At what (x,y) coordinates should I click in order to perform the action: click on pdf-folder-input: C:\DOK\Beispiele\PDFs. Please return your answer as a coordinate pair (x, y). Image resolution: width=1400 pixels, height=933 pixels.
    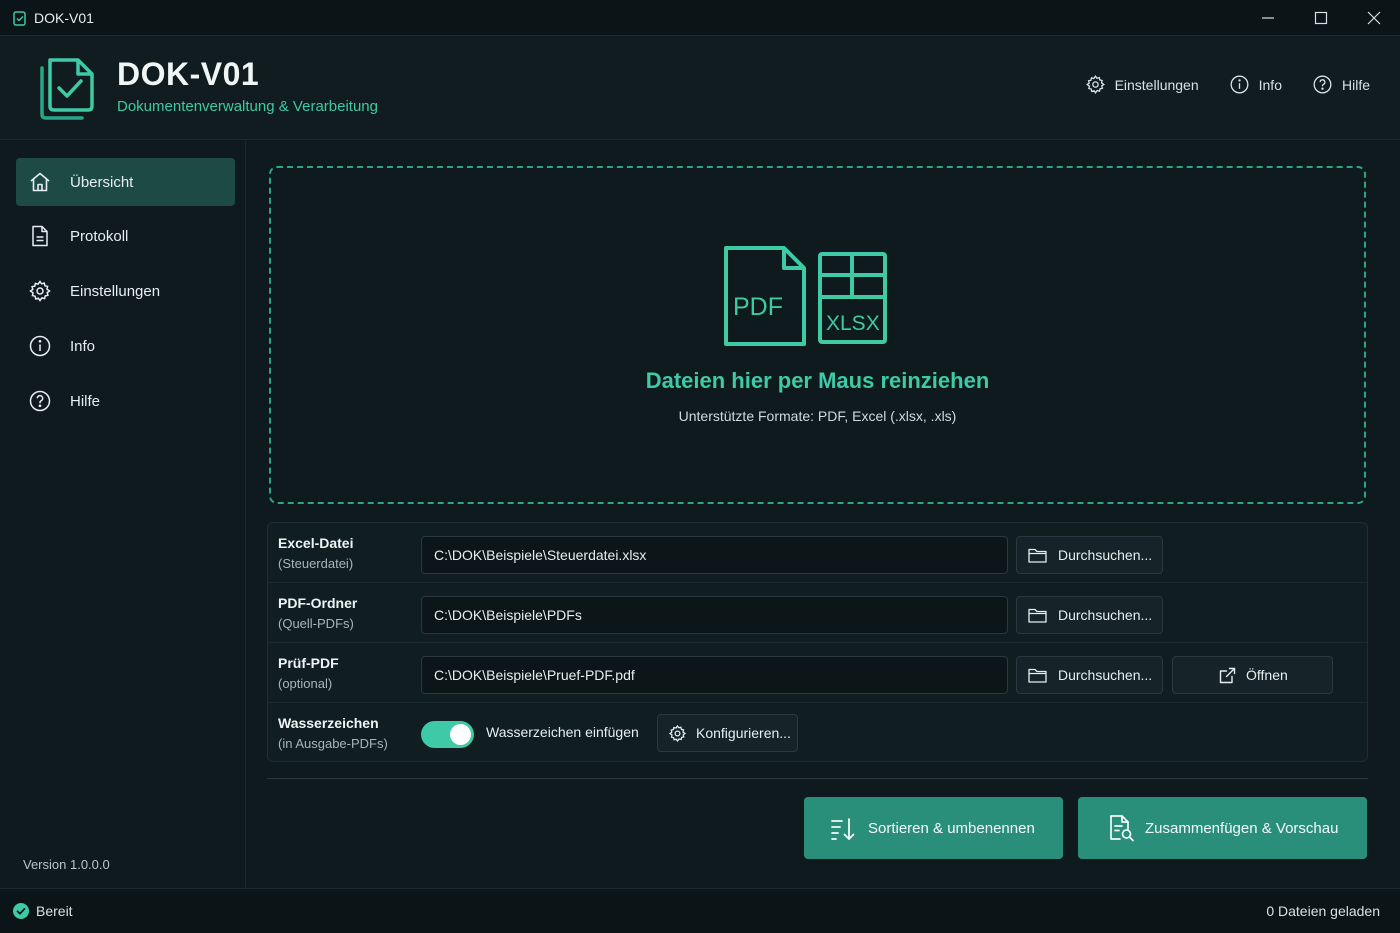
    Looking at the image, I should click on (714, 615).